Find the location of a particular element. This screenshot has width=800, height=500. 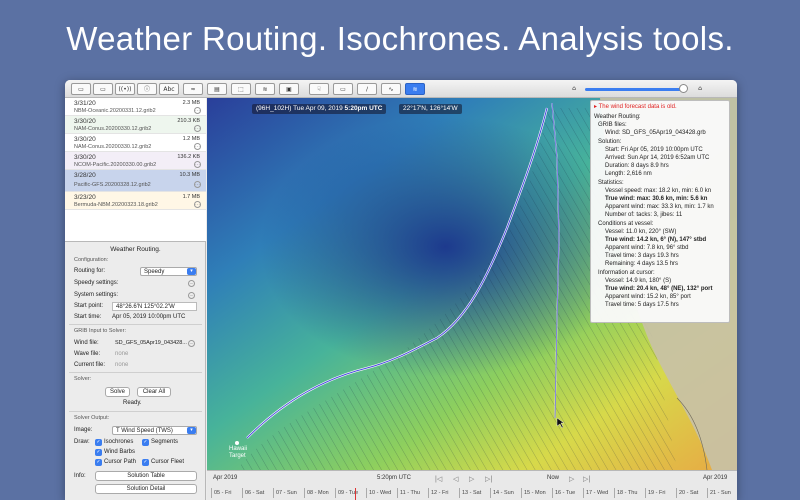

timeline-day: 20 - Sat is located at coordinates (687, 493).